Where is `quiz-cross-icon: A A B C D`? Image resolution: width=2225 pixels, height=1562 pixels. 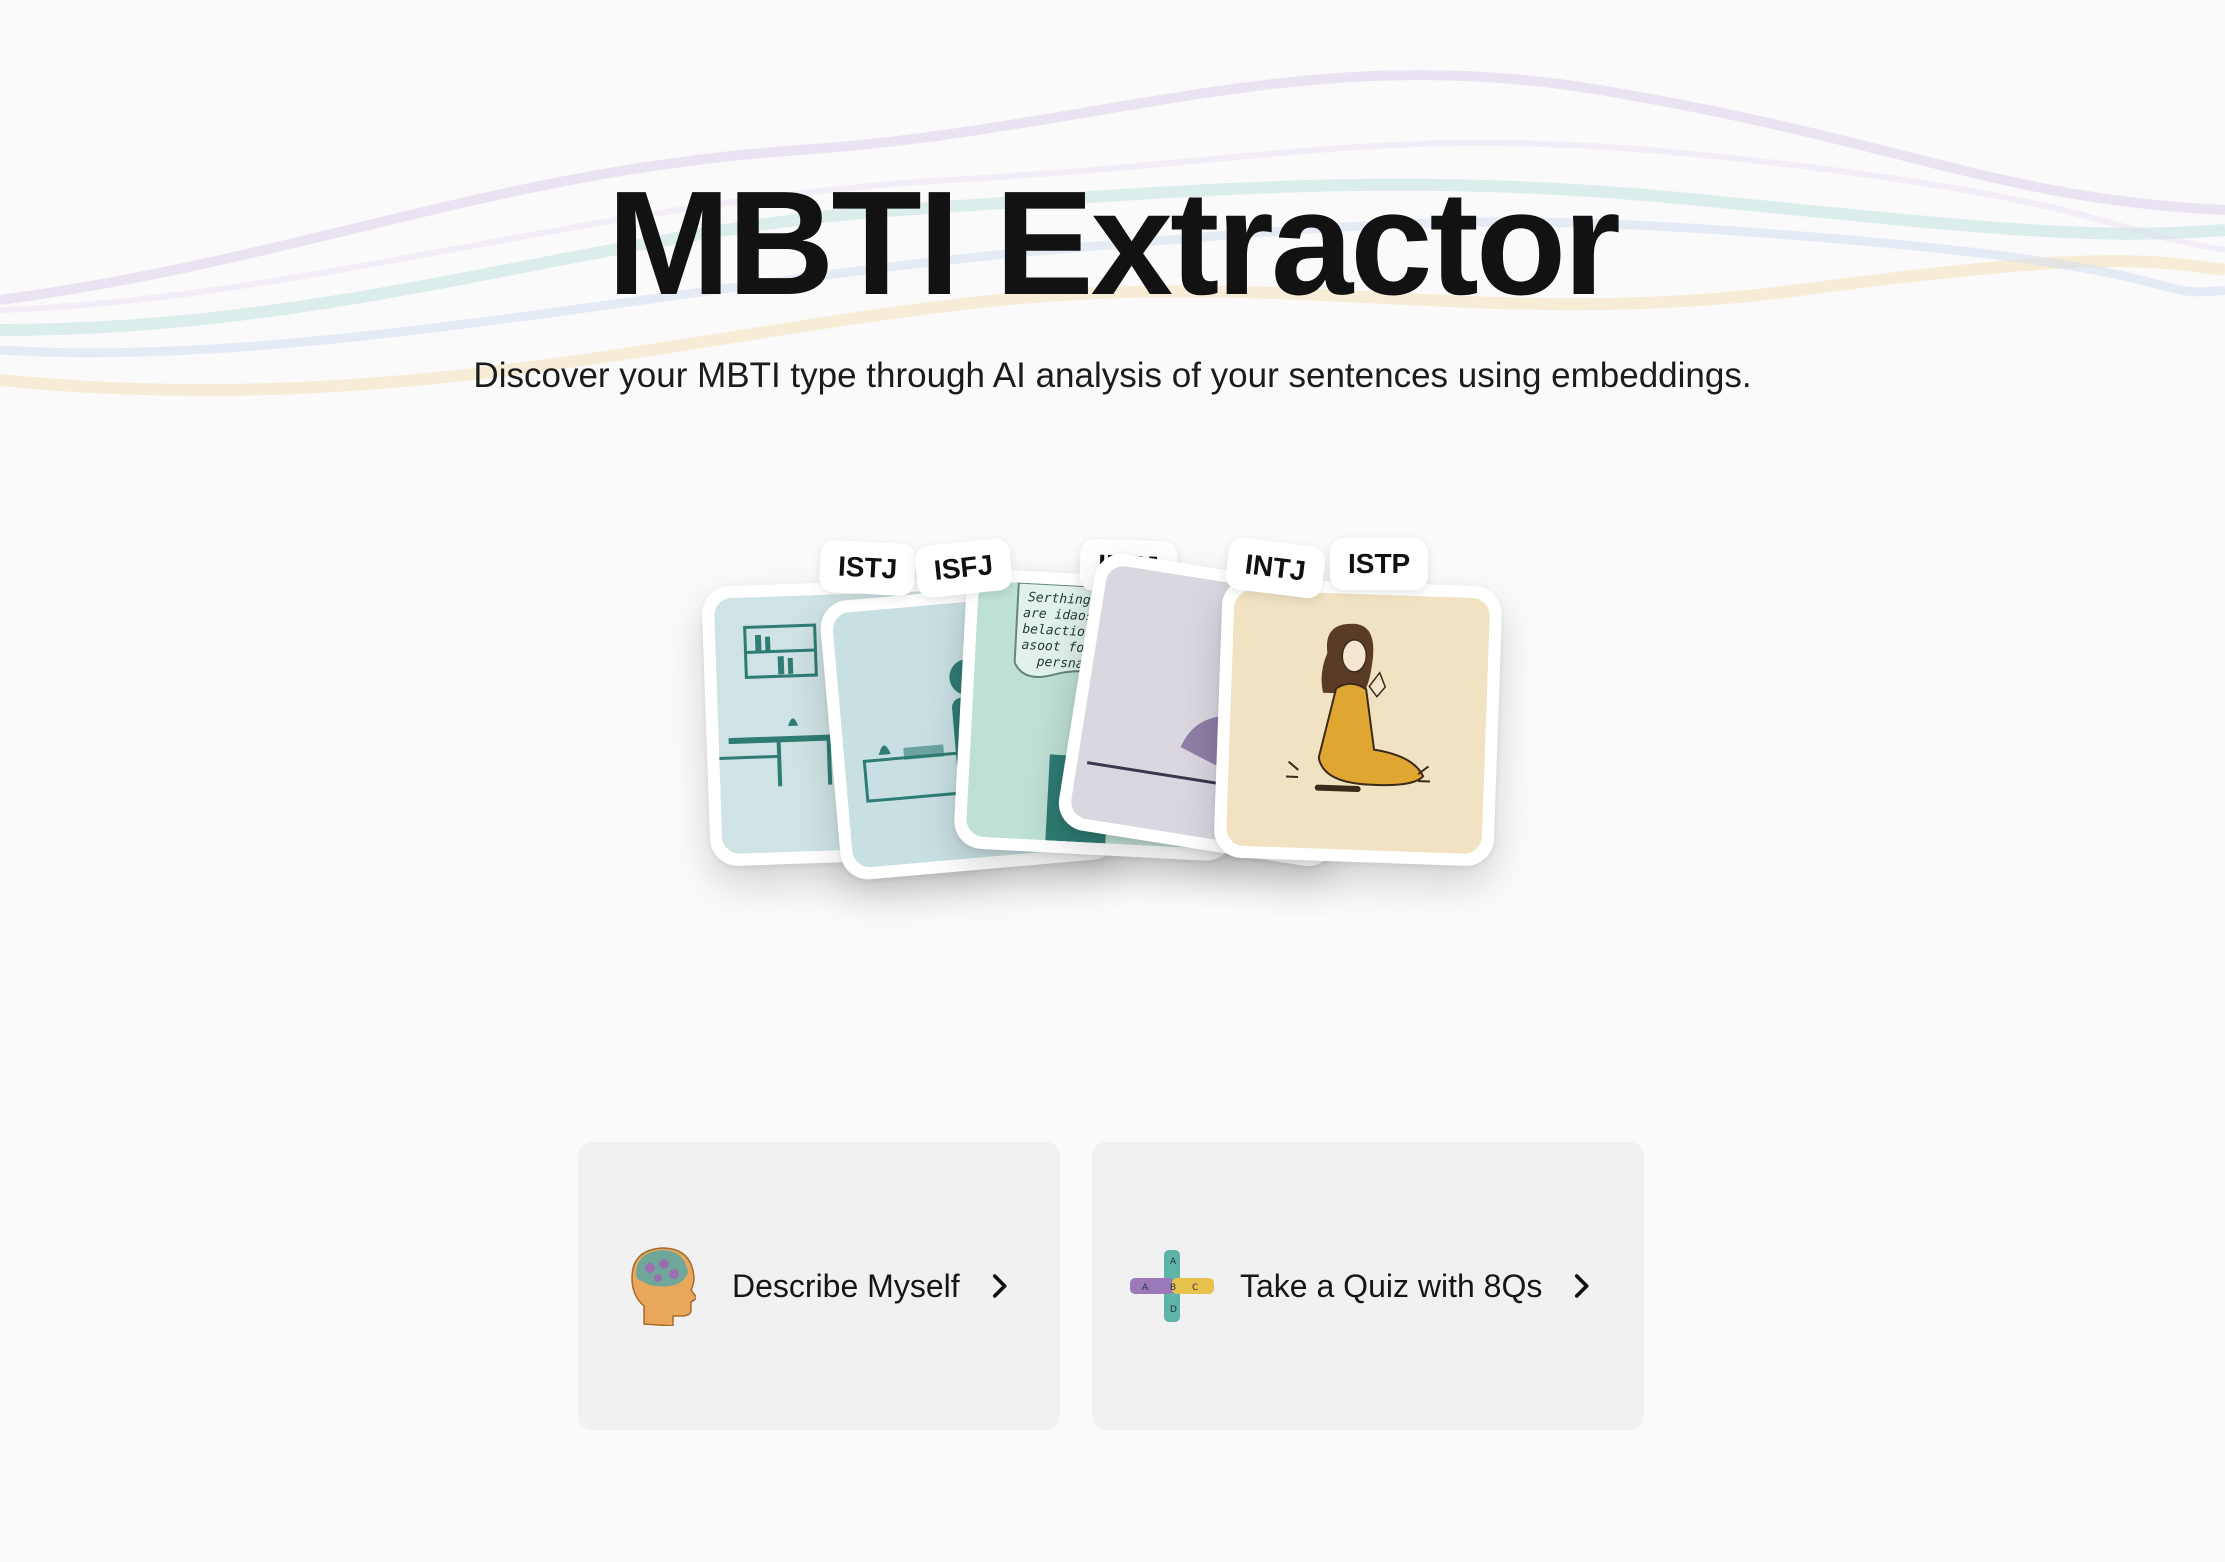
quiz-cross-icon: A A B C D is located at coordinates (1172, 1286).